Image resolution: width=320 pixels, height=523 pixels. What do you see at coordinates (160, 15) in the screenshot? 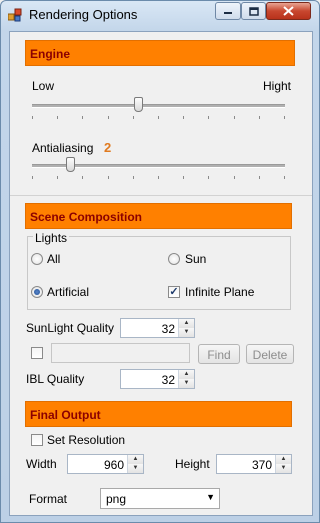
I see `title-bar: Rendering Options` at bounding box center [160, 15].